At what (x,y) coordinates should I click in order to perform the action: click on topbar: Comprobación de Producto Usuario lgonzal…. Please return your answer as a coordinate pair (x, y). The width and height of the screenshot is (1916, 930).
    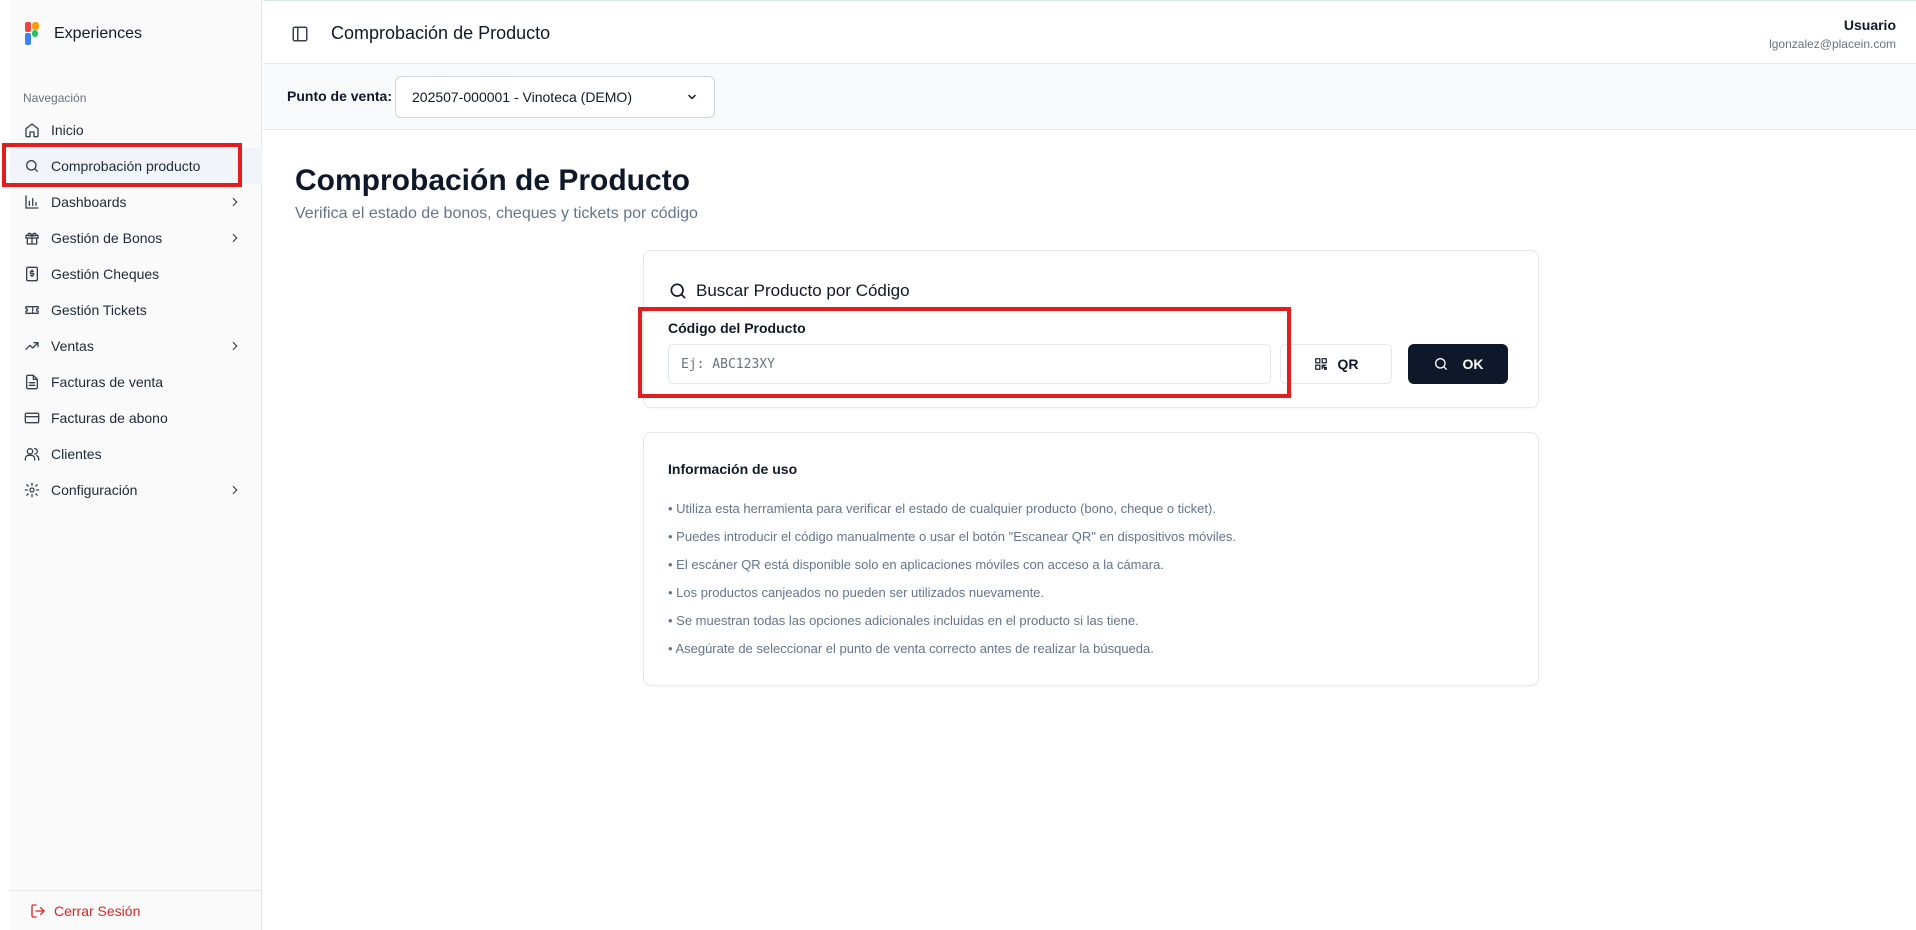
    Looking at the image, I should click on (1089, 32).